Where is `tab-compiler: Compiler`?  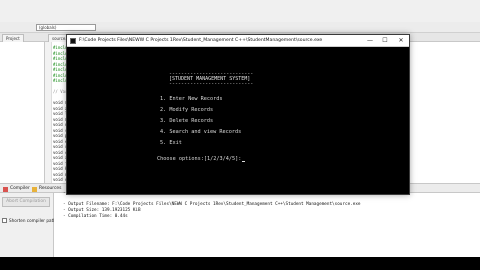
tab-compiler: Compiler is located at coordinates (16, 189).